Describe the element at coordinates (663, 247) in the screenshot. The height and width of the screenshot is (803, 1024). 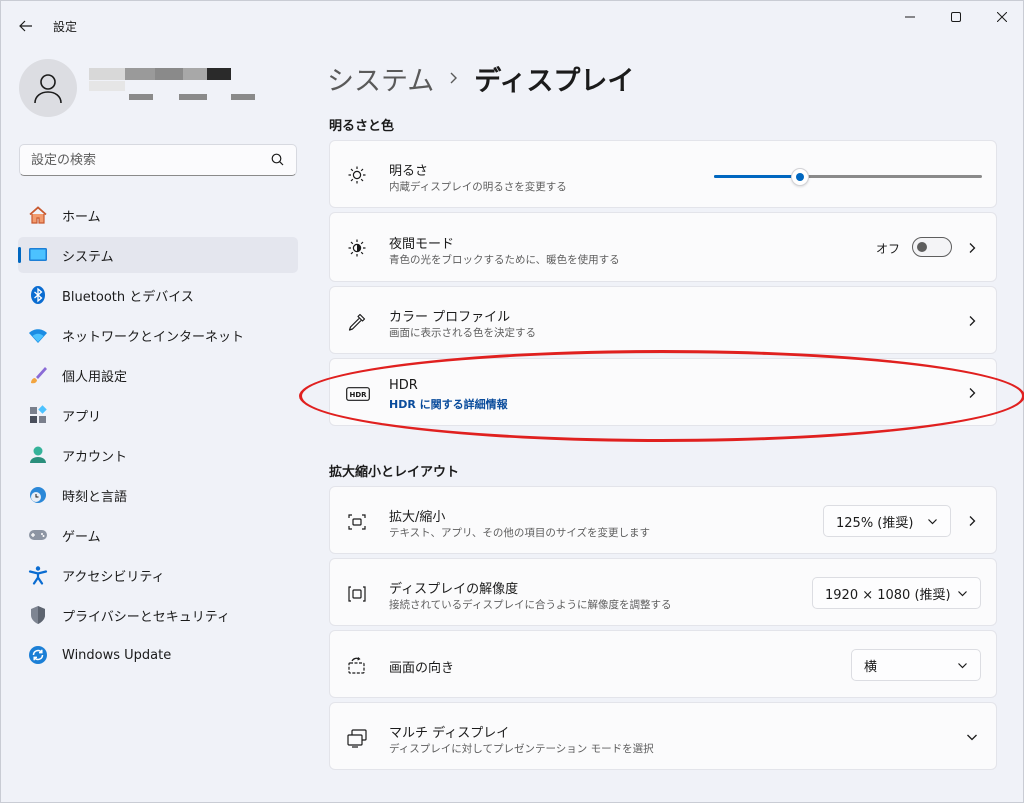
I see `night-light-card: 夜間モード 青色の光をブロックするために、暖色を使用する オフ` at that location.